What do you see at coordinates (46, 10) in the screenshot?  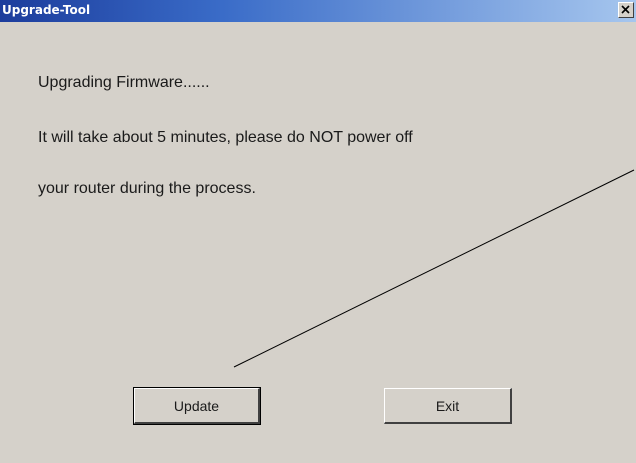 I see `window-title: Upgrade-Tool` at bounding box center [46, 10].